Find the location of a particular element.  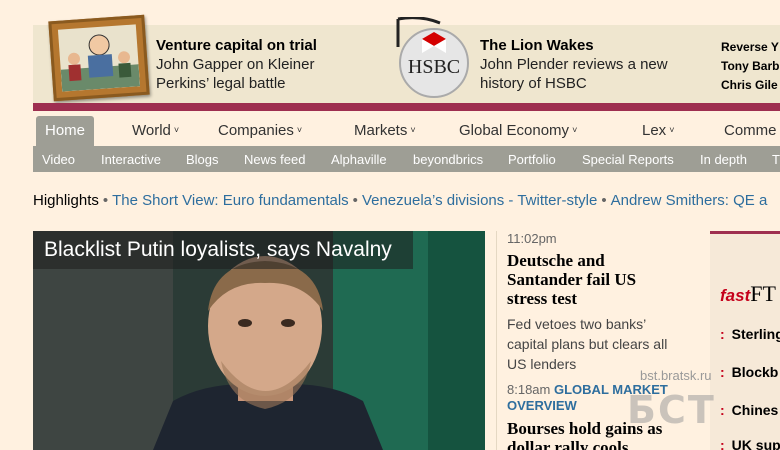

hsbc-logo-sign: HSBC is located at coordinates (432, 61).